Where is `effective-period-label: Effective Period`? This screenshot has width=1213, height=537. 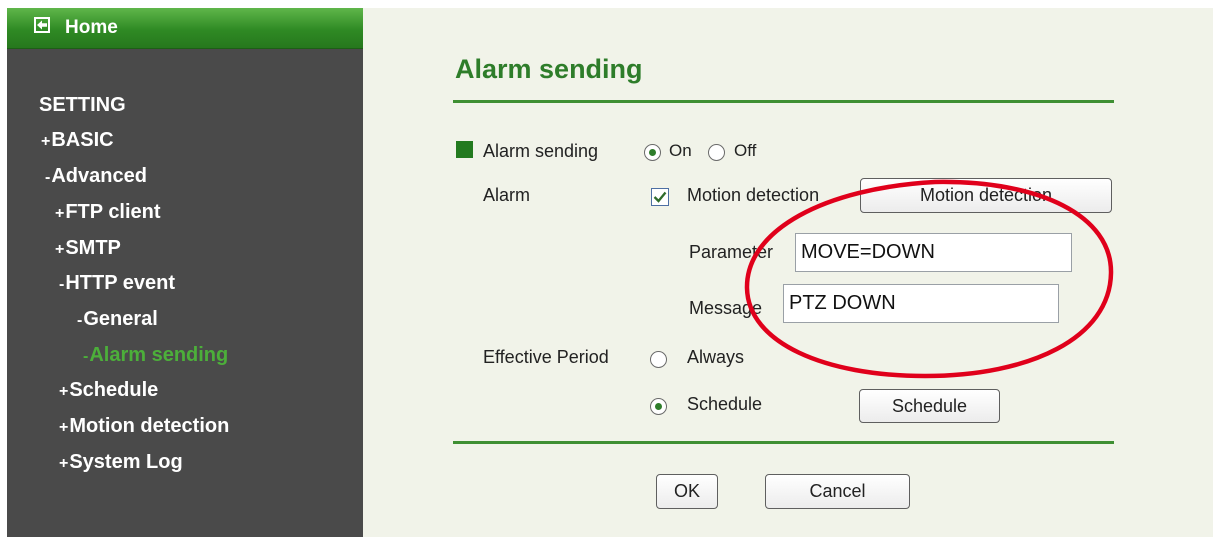 effective-period-label: Effective Period is located at coordinates (546, 357).